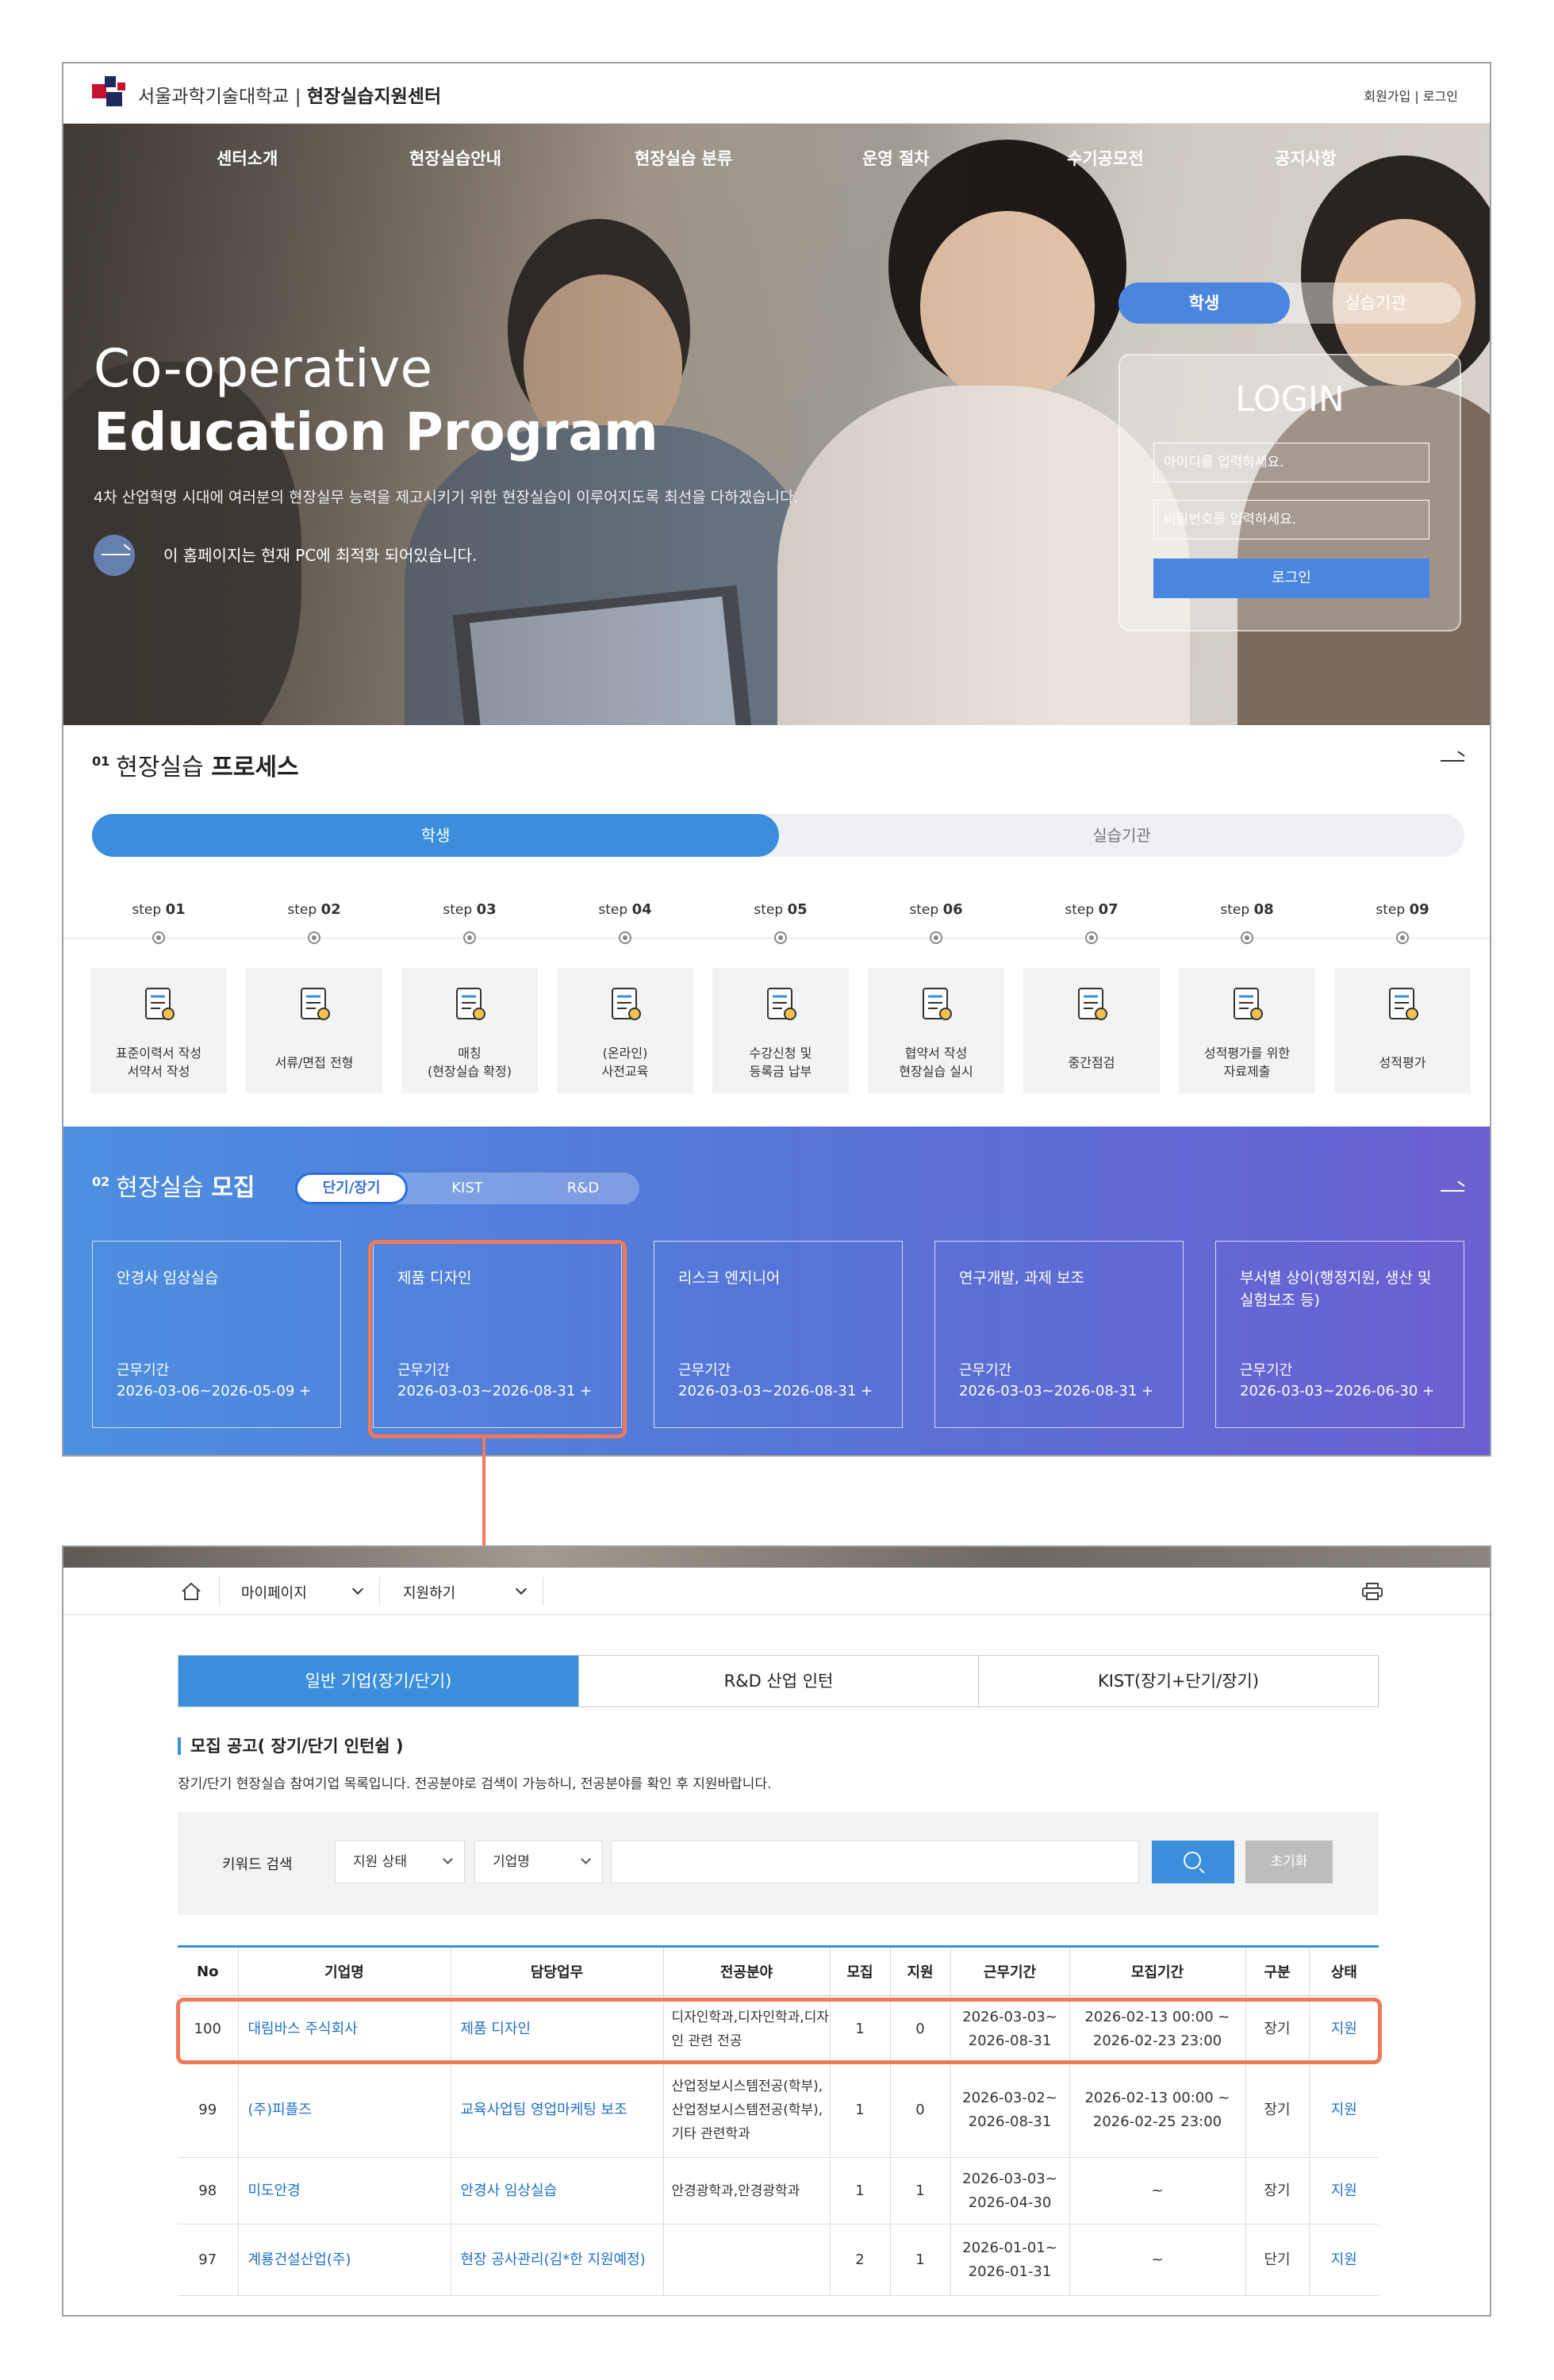 The height and width of the screenshot is (2380, 1554). Describe the element at coordinates (274, 1592) in the screenshot. I see `breadcrumb-mypage: 마이페이지` at that location.